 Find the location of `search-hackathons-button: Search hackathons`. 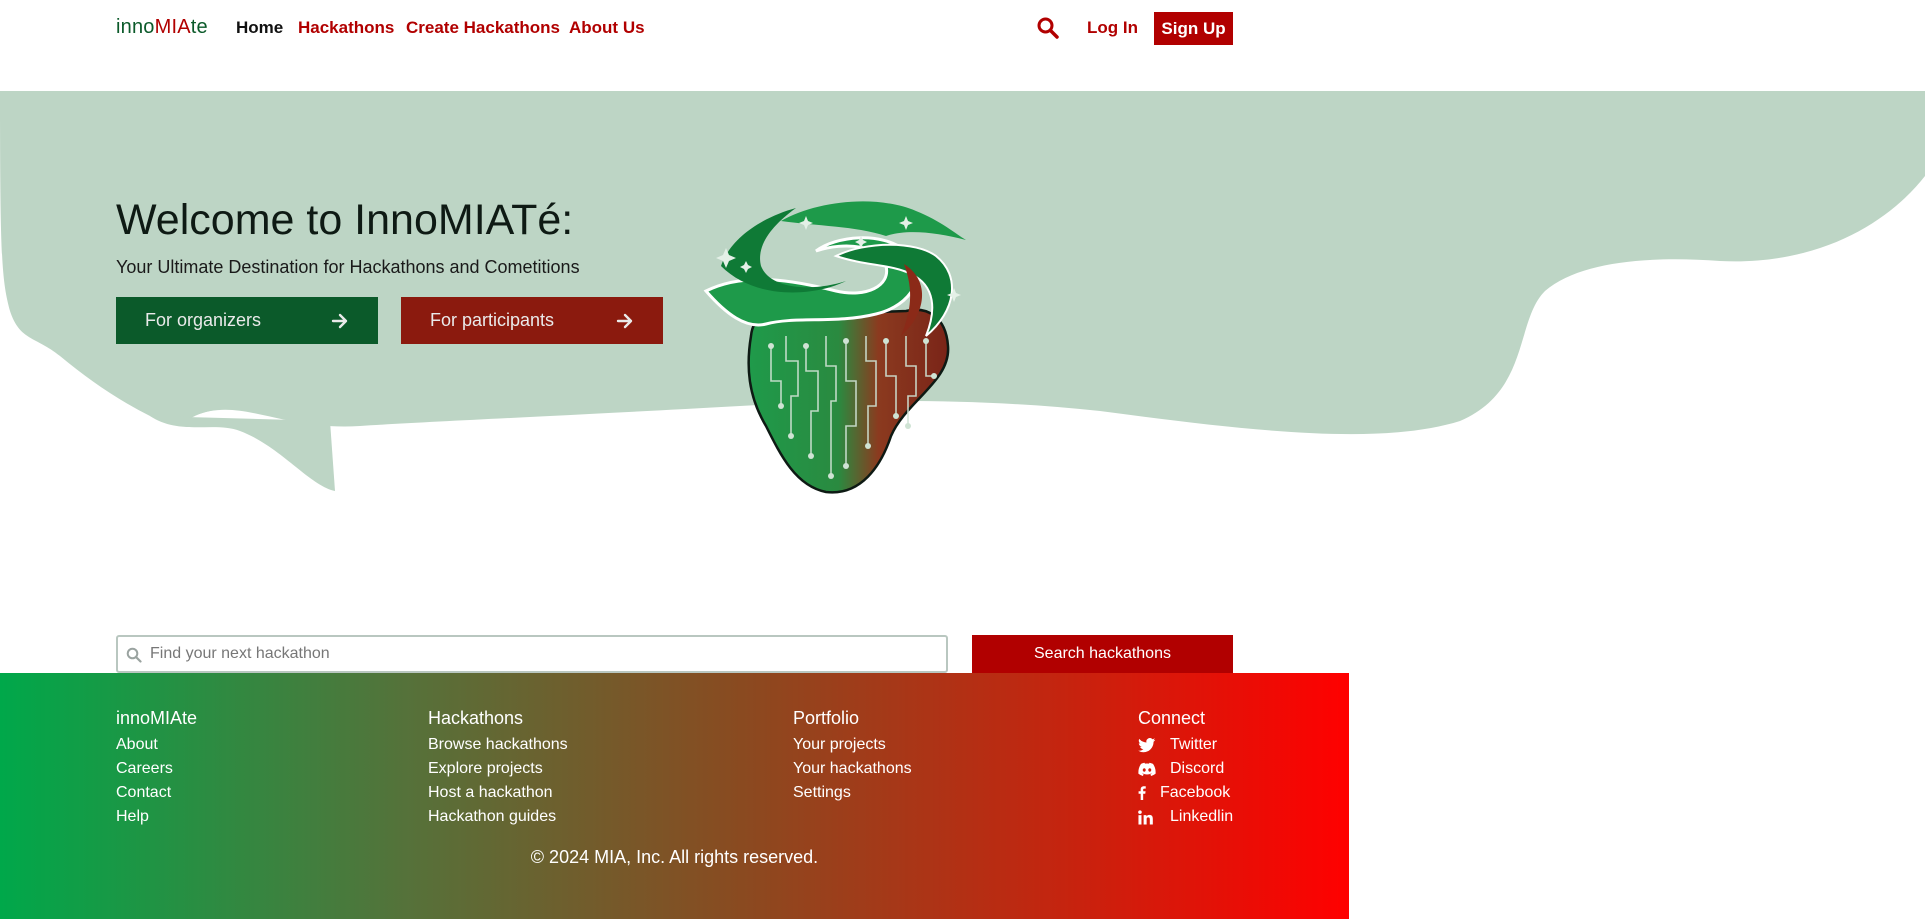

search-hackathons-button: Search hackathons is located at coordinates (1102, 654).